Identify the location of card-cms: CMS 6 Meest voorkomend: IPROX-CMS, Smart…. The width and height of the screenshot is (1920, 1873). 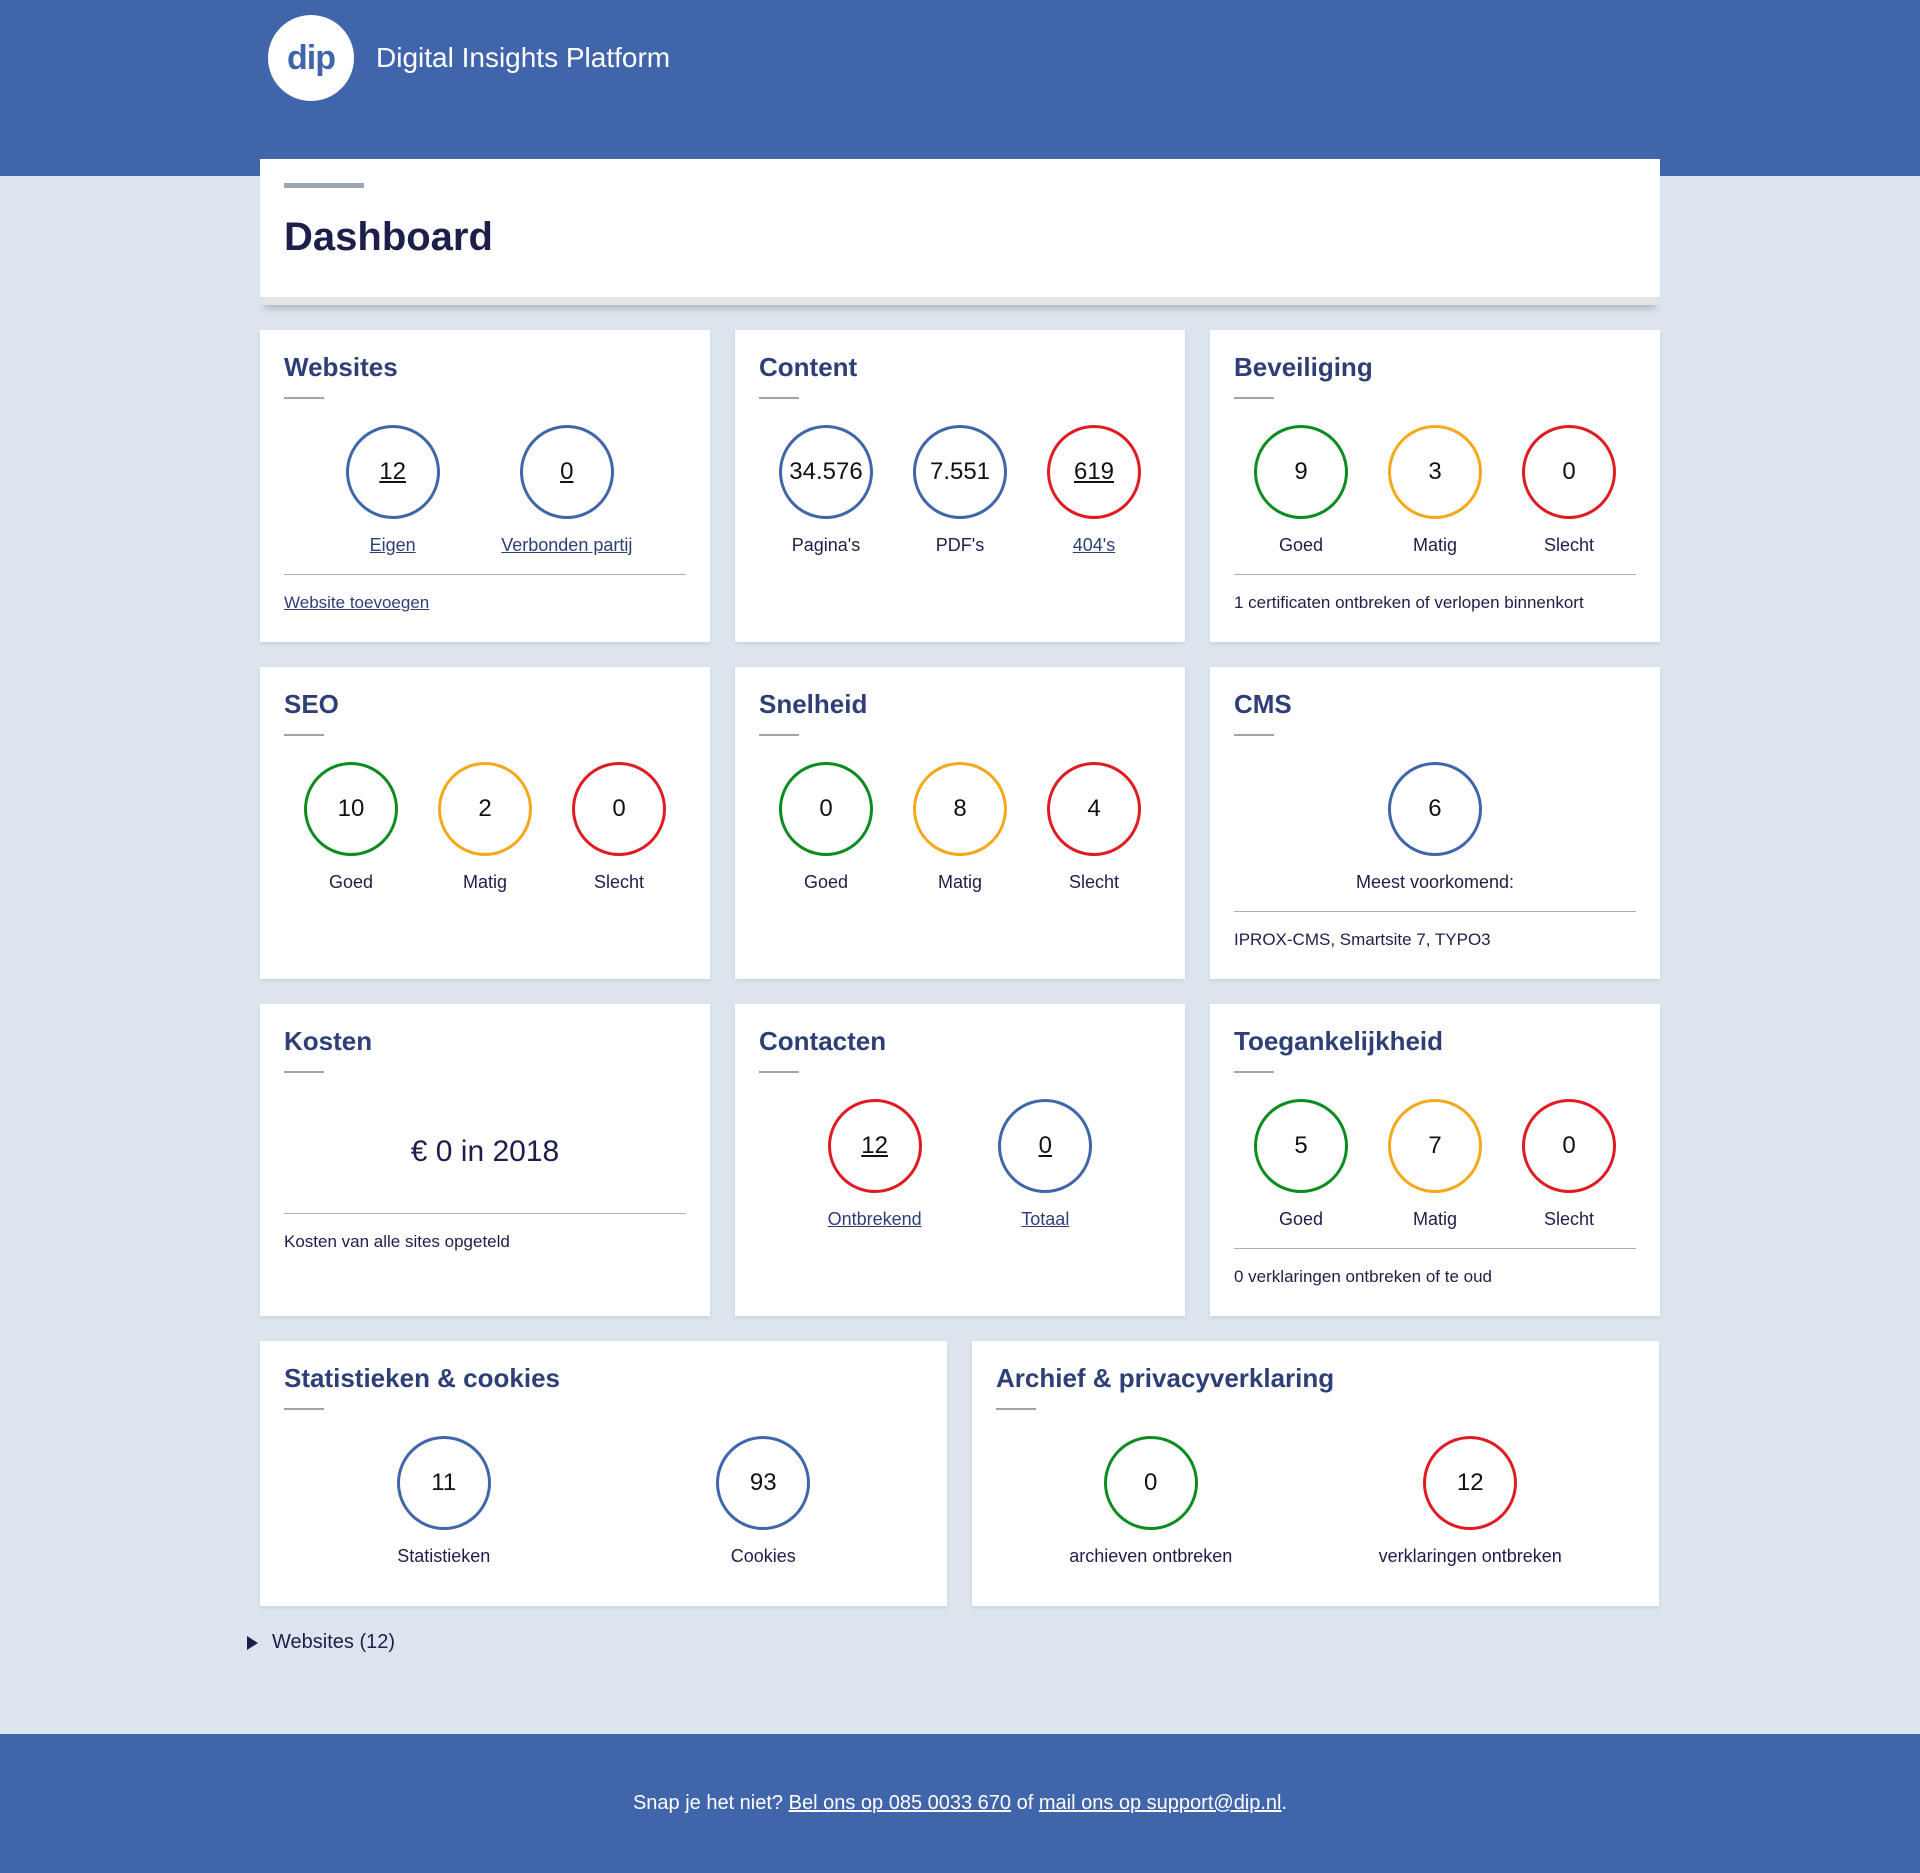
(1435, 823).